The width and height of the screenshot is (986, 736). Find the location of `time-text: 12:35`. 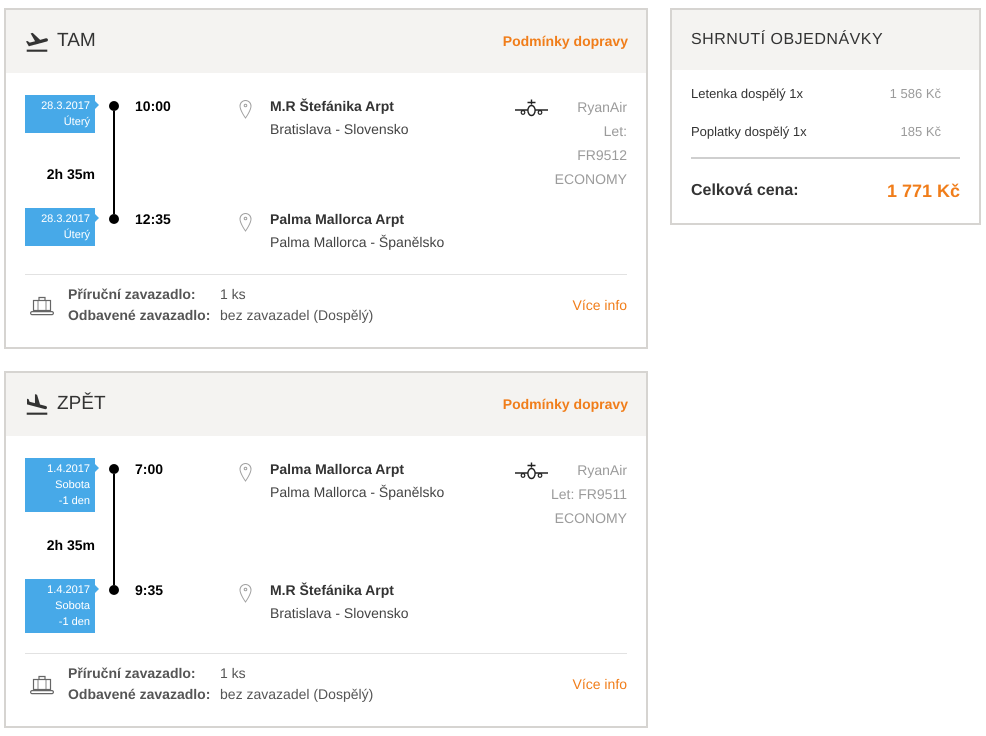

time-text: 12:35 is located at coordinates (153, 219).